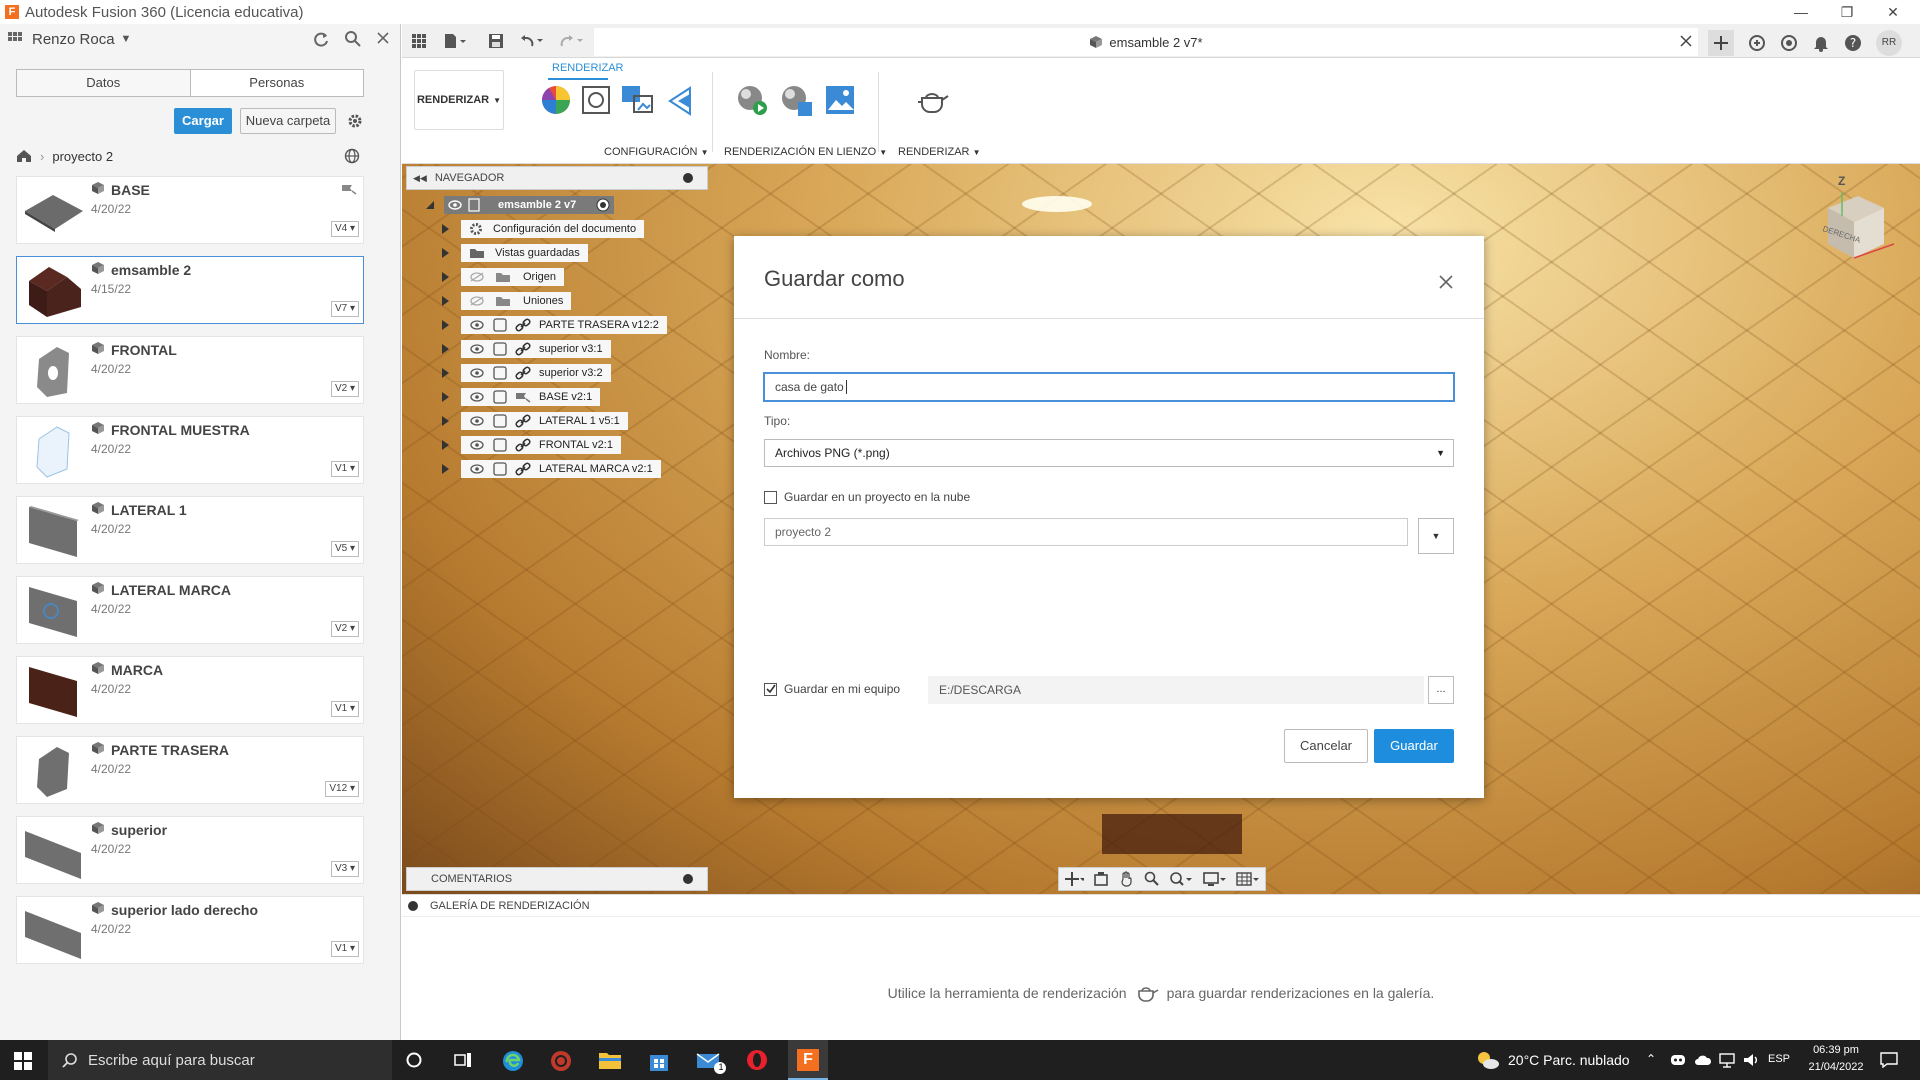 Image resolution: width=1920 pixels, height=1080 pixels. What do you see at coordinates (190, 370) in the screenshot?
I see `file-card: FRONTAL 4/20/22 V2 ▾` at bounding box center [190, 370].